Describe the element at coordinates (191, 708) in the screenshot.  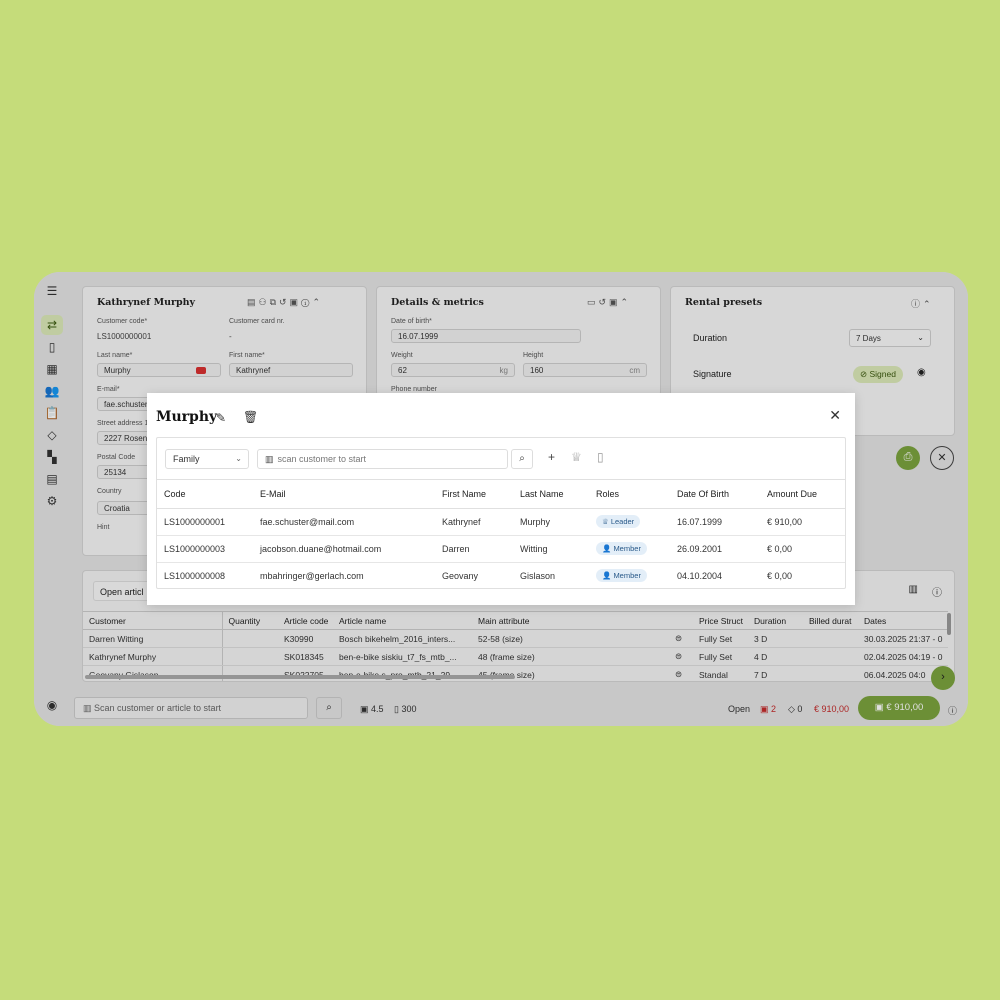
I see `footer-search-input: ▥ Scan customer or article to start` at that location.